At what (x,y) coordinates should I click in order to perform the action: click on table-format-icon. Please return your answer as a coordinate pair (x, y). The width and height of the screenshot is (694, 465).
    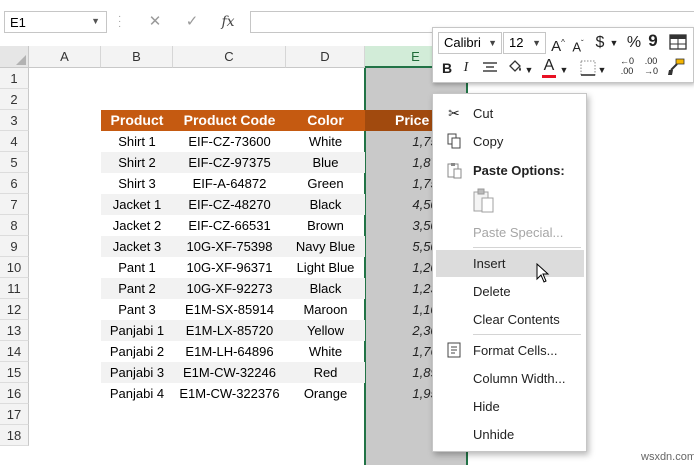
    Looking at the image, I should click on (678, 43).